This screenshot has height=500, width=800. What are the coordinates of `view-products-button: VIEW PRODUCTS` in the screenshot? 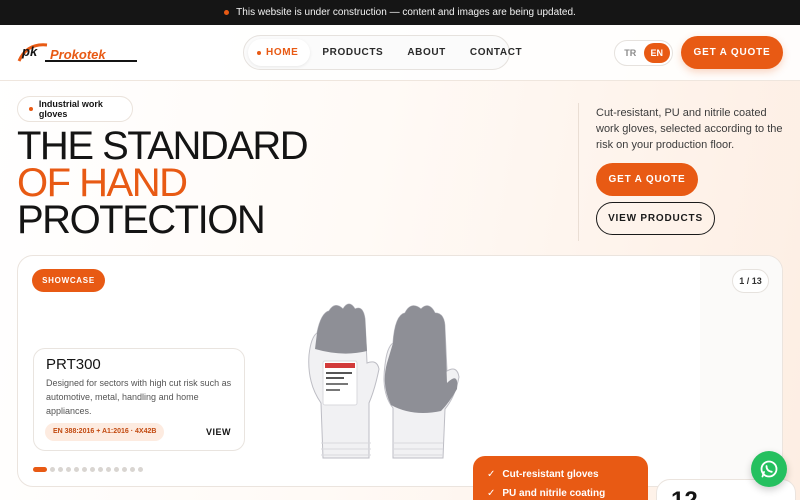 It's located at (655, 218).